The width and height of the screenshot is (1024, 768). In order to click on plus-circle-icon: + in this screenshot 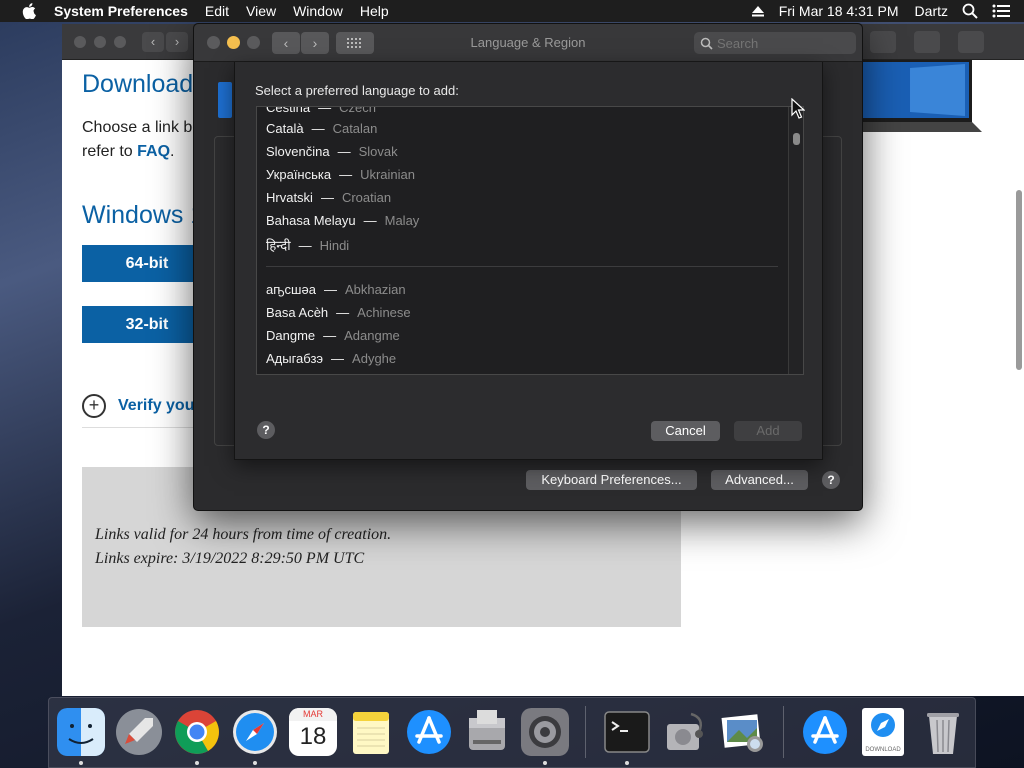, I will do `click(94, 406)`.